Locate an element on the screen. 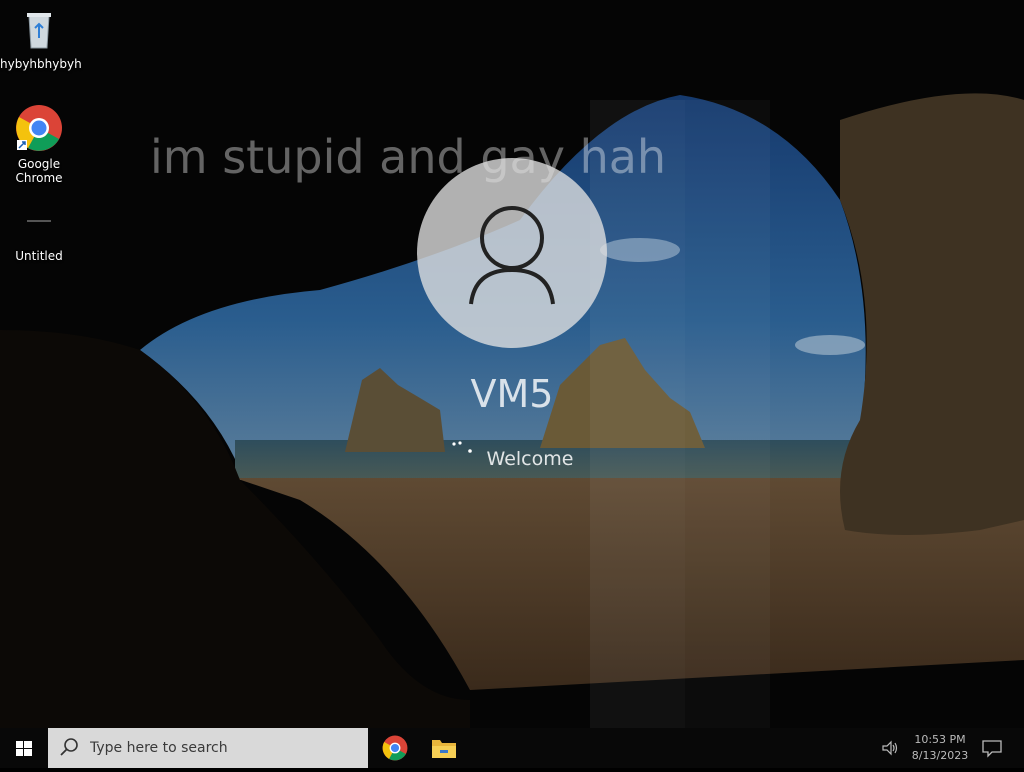  desktop-icon-label: hybyhbhybyh is located at coordinates (41, 64).